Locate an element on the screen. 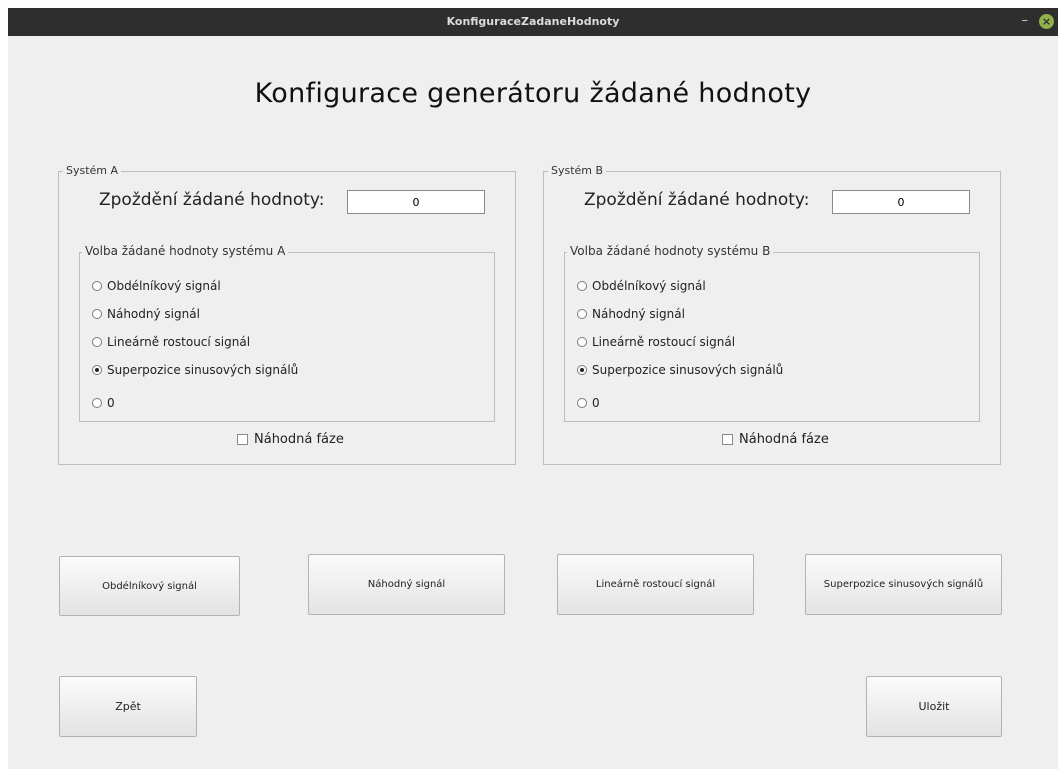  system-a-option-linear: Lineárně rostoucí signál is located at coordinates (171, 342).